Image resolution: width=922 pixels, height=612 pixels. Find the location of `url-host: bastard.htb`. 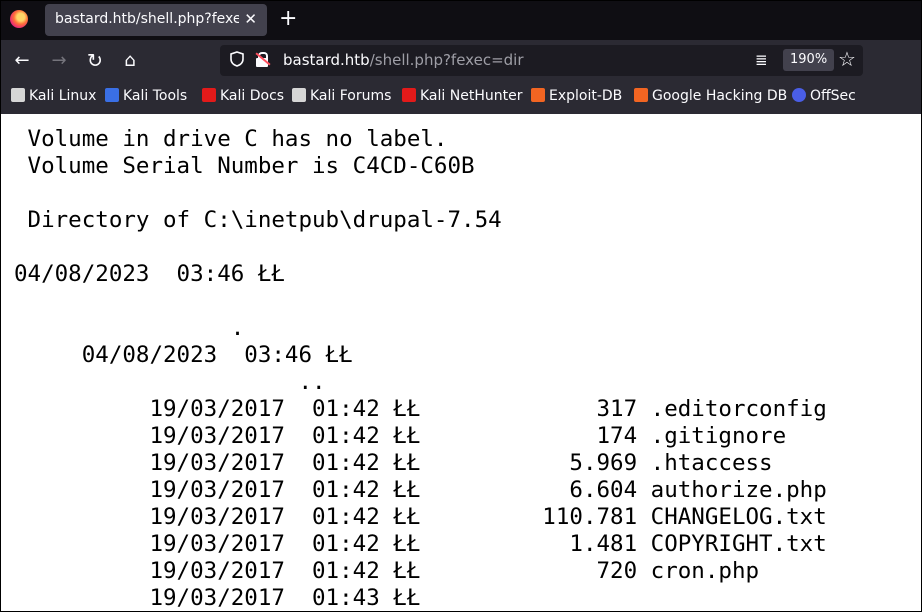

url-host: bastard.htb is located at coordinates (326, 60).